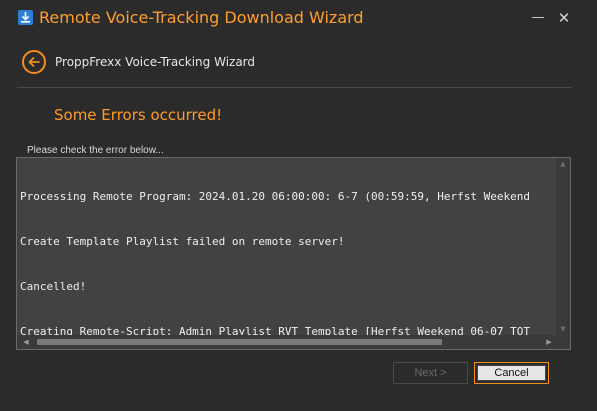 The height and width of the screenshot is (411, 597). I want to click on cancel-button: Cancel, so click(511, 373).